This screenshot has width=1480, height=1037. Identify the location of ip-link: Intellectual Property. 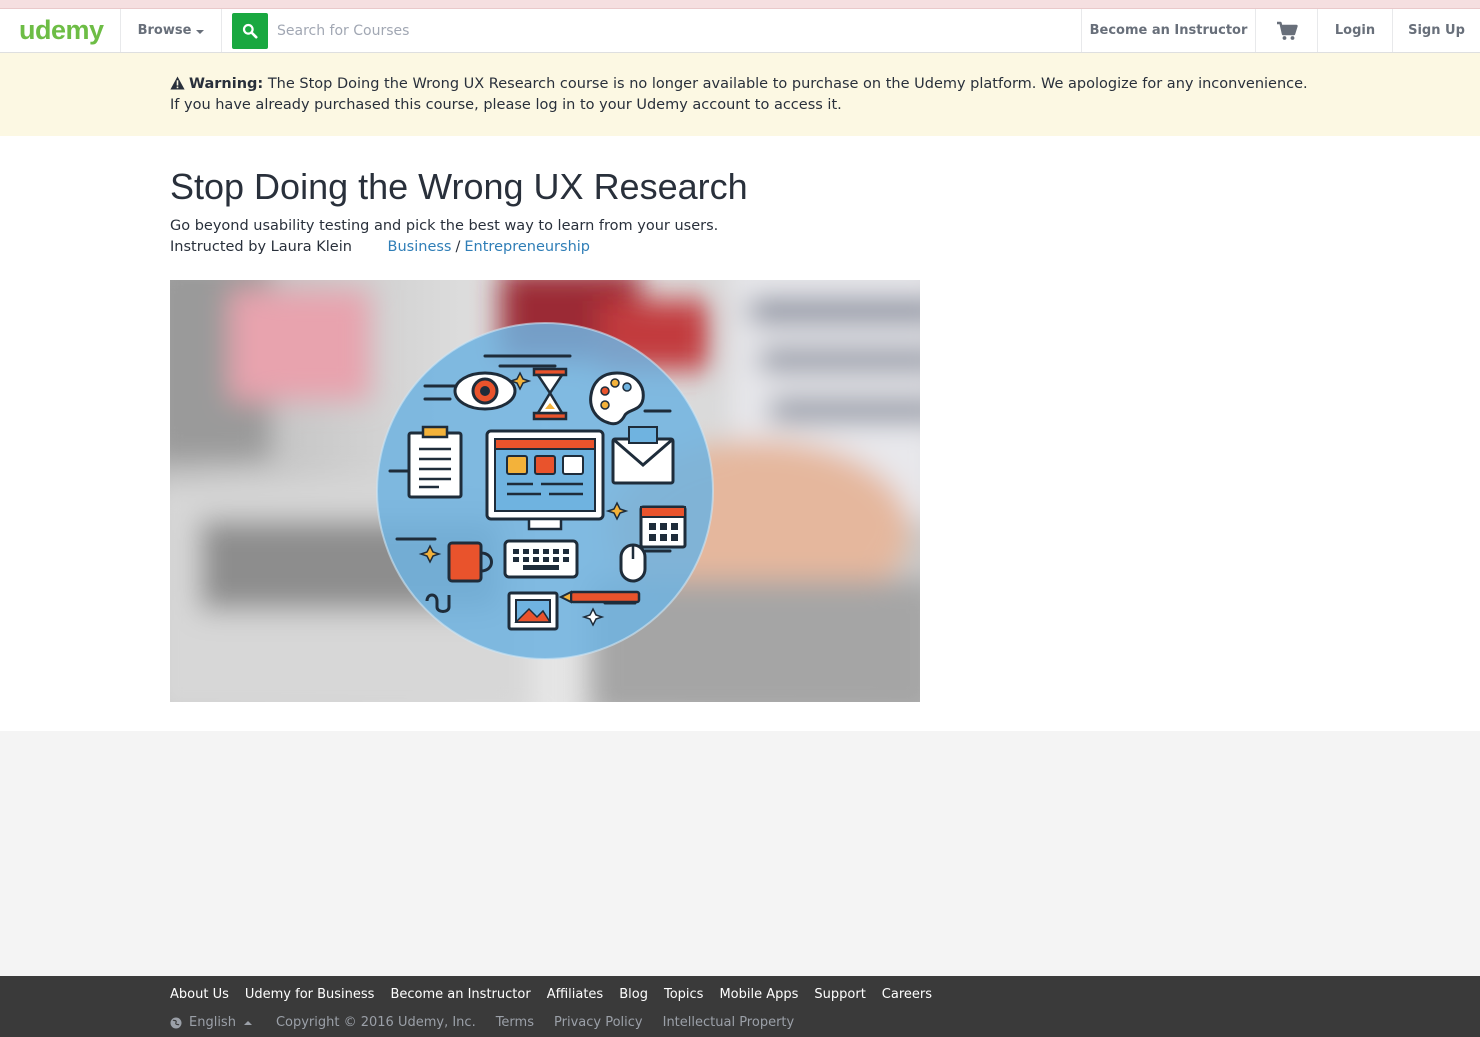
(729, 1022).